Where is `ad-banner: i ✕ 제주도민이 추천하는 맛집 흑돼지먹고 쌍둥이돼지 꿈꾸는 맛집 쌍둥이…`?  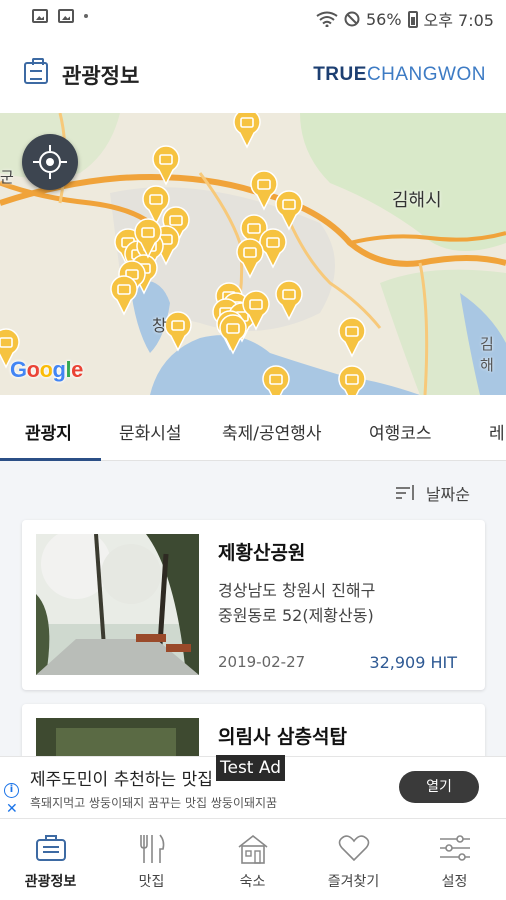
ad-banner: i ✕ 제주도민이 추천하는 맛집 흑돼지먹고 쌍둥이돼지 꿈꾸는 맛집 쌍둥이… is located at coordinates (253, 786).